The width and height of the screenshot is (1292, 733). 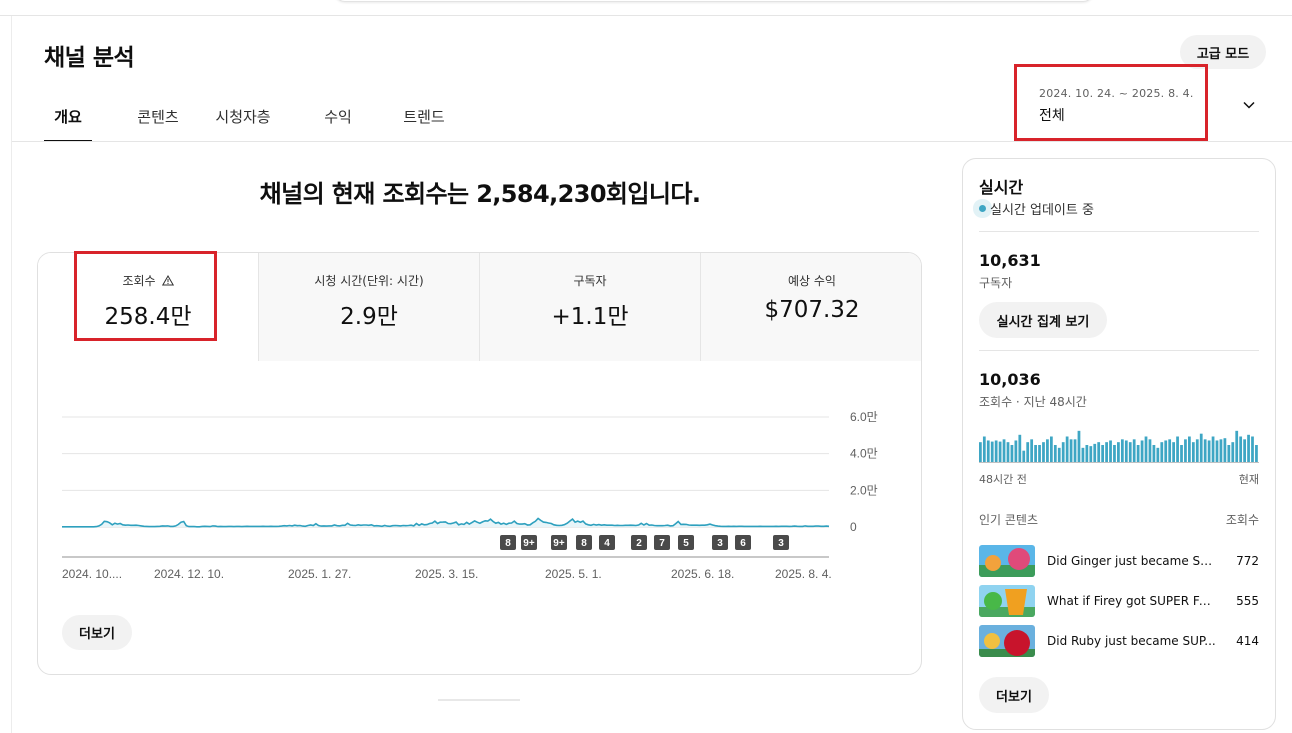 I want to click on tab-revenue: 수익, so click(x=338, y=116).